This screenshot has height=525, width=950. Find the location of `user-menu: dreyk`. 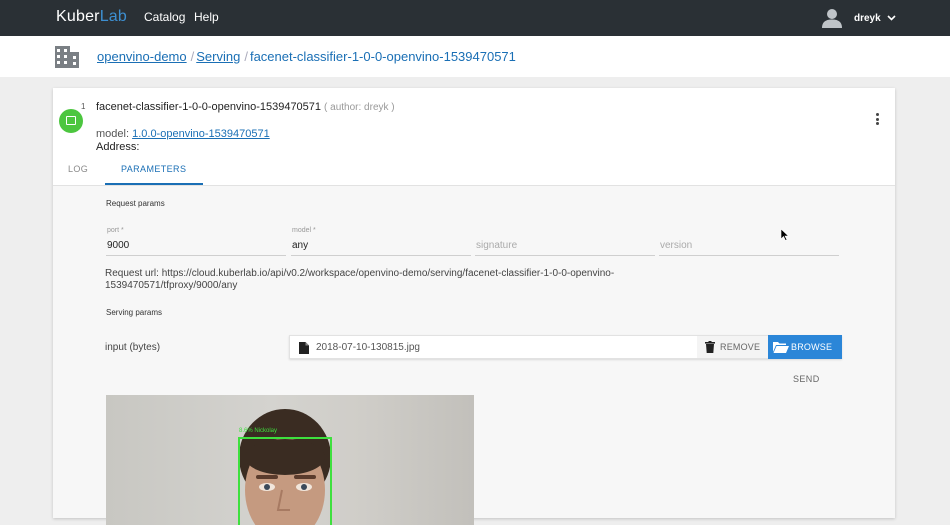

user-menu: dreyk is located at coordinates (859, 18).